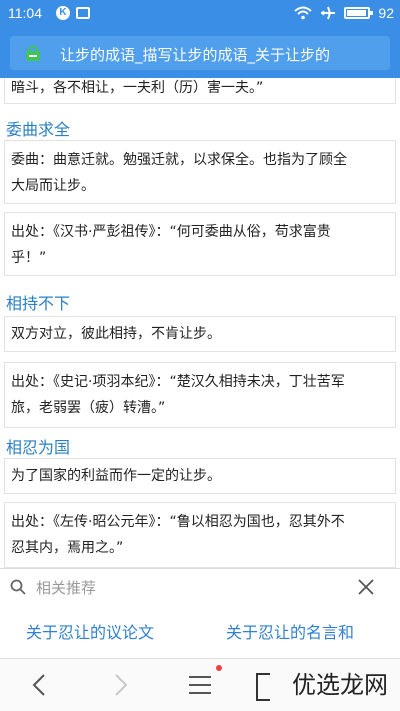  What do you see at coordinates (366, 587) in the screenshot?
I see `close-icon` at bounding box center [366, 587].